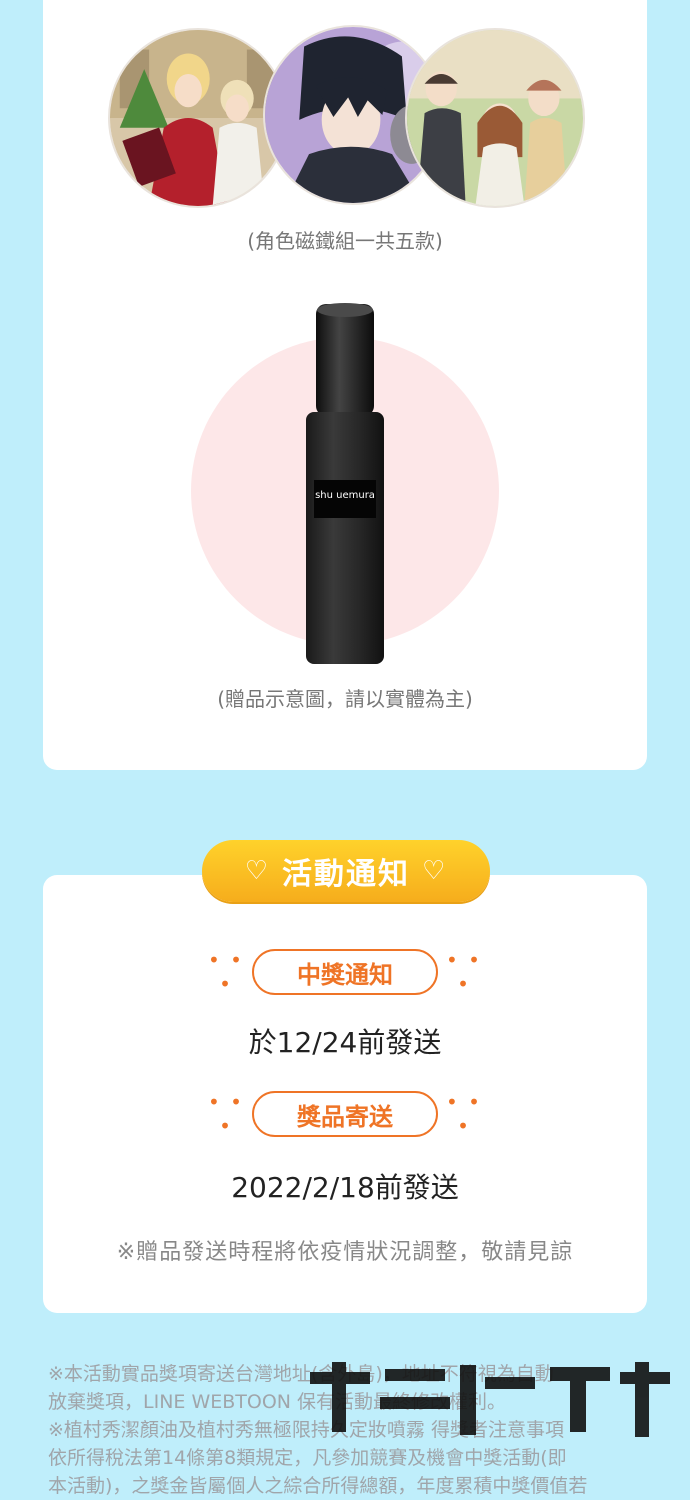  I want to click on shipping-label: 獎品寄送, so click(345, 1114).